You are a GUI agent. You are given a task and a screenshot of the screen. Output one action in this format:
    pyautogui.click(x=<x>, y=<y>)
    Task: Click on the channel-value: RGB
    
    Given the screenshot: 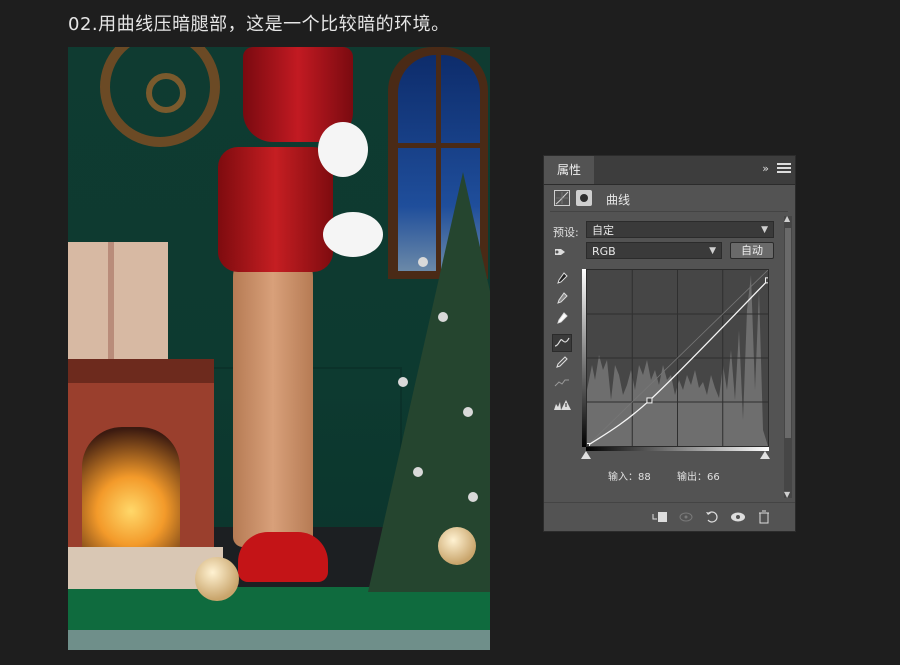 What is the action you would take?
    pyautogui.click(x=604, y=251)
    